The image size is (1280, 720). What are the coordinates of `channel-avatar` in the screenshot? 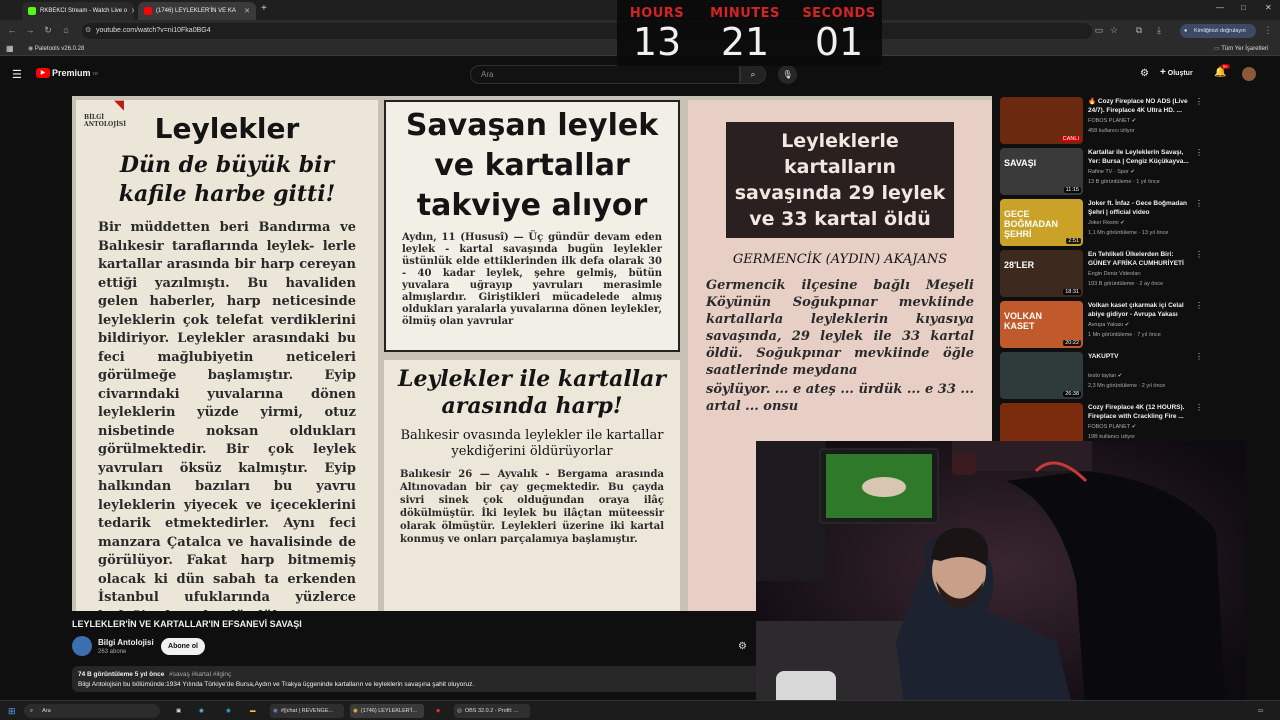 It's located at (82, 646).